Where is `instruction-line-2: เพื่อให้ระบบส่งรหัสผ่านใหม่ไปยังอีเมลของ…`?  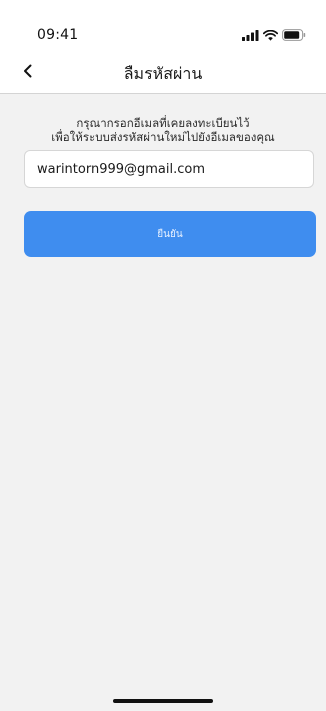 instruction-line-2: เพื่อให้ระบบส่งรหัสผ่านใหม่ไปยังอีเมลของ… is located at coordinates (163, 137).